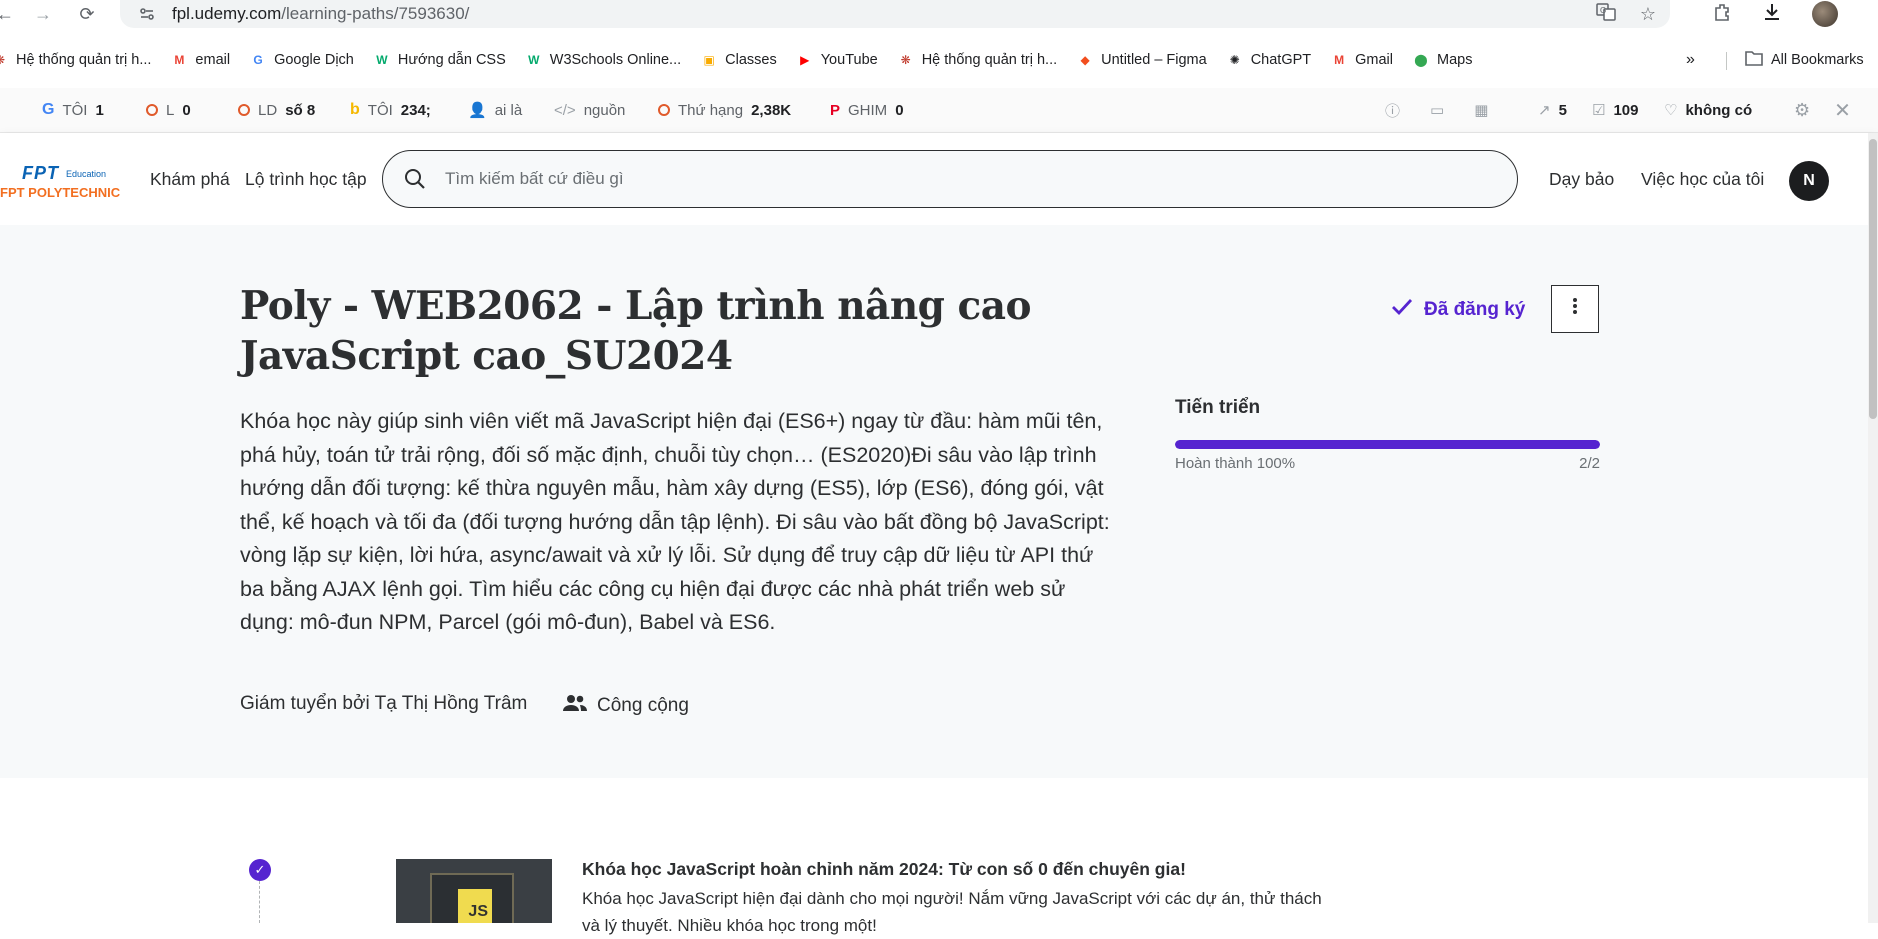 The width and height of the screenshot is (1878, 939). What do you see at coordinates (320, 14) in the screenshot?
I see `url-text: fpl.udemy.com/learning-paths/7593630/` at bounding box center [320, 14].